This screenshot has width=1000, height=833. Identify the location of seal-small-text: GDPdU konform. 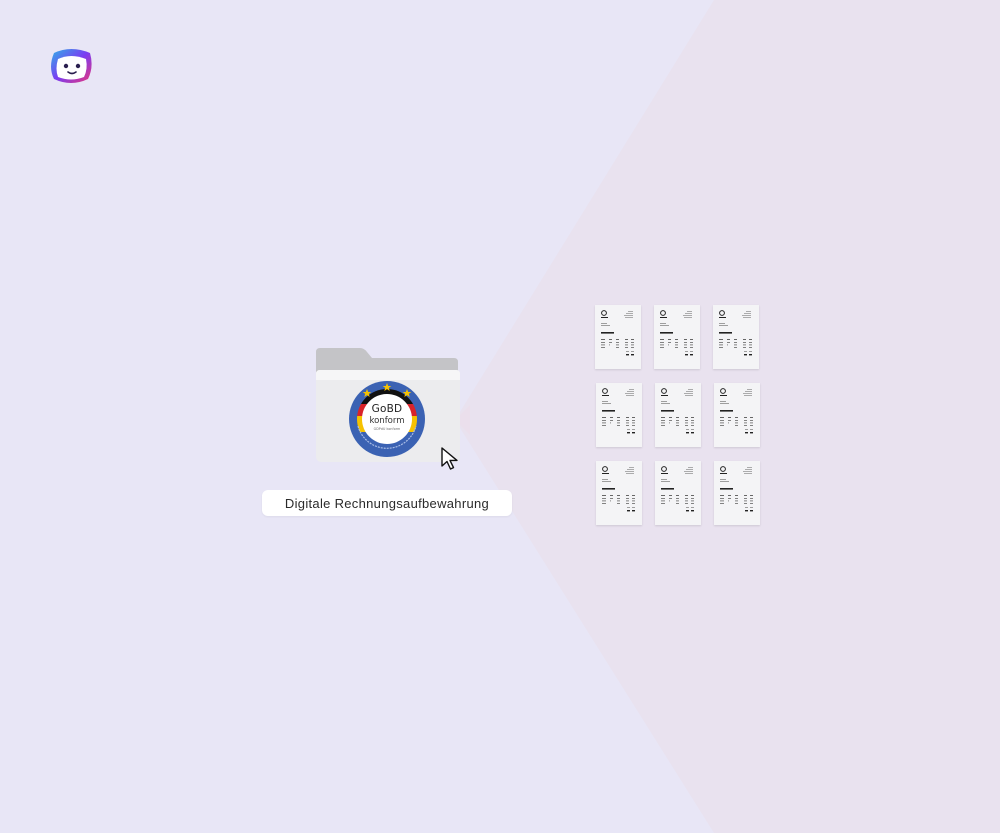
(387, 429).